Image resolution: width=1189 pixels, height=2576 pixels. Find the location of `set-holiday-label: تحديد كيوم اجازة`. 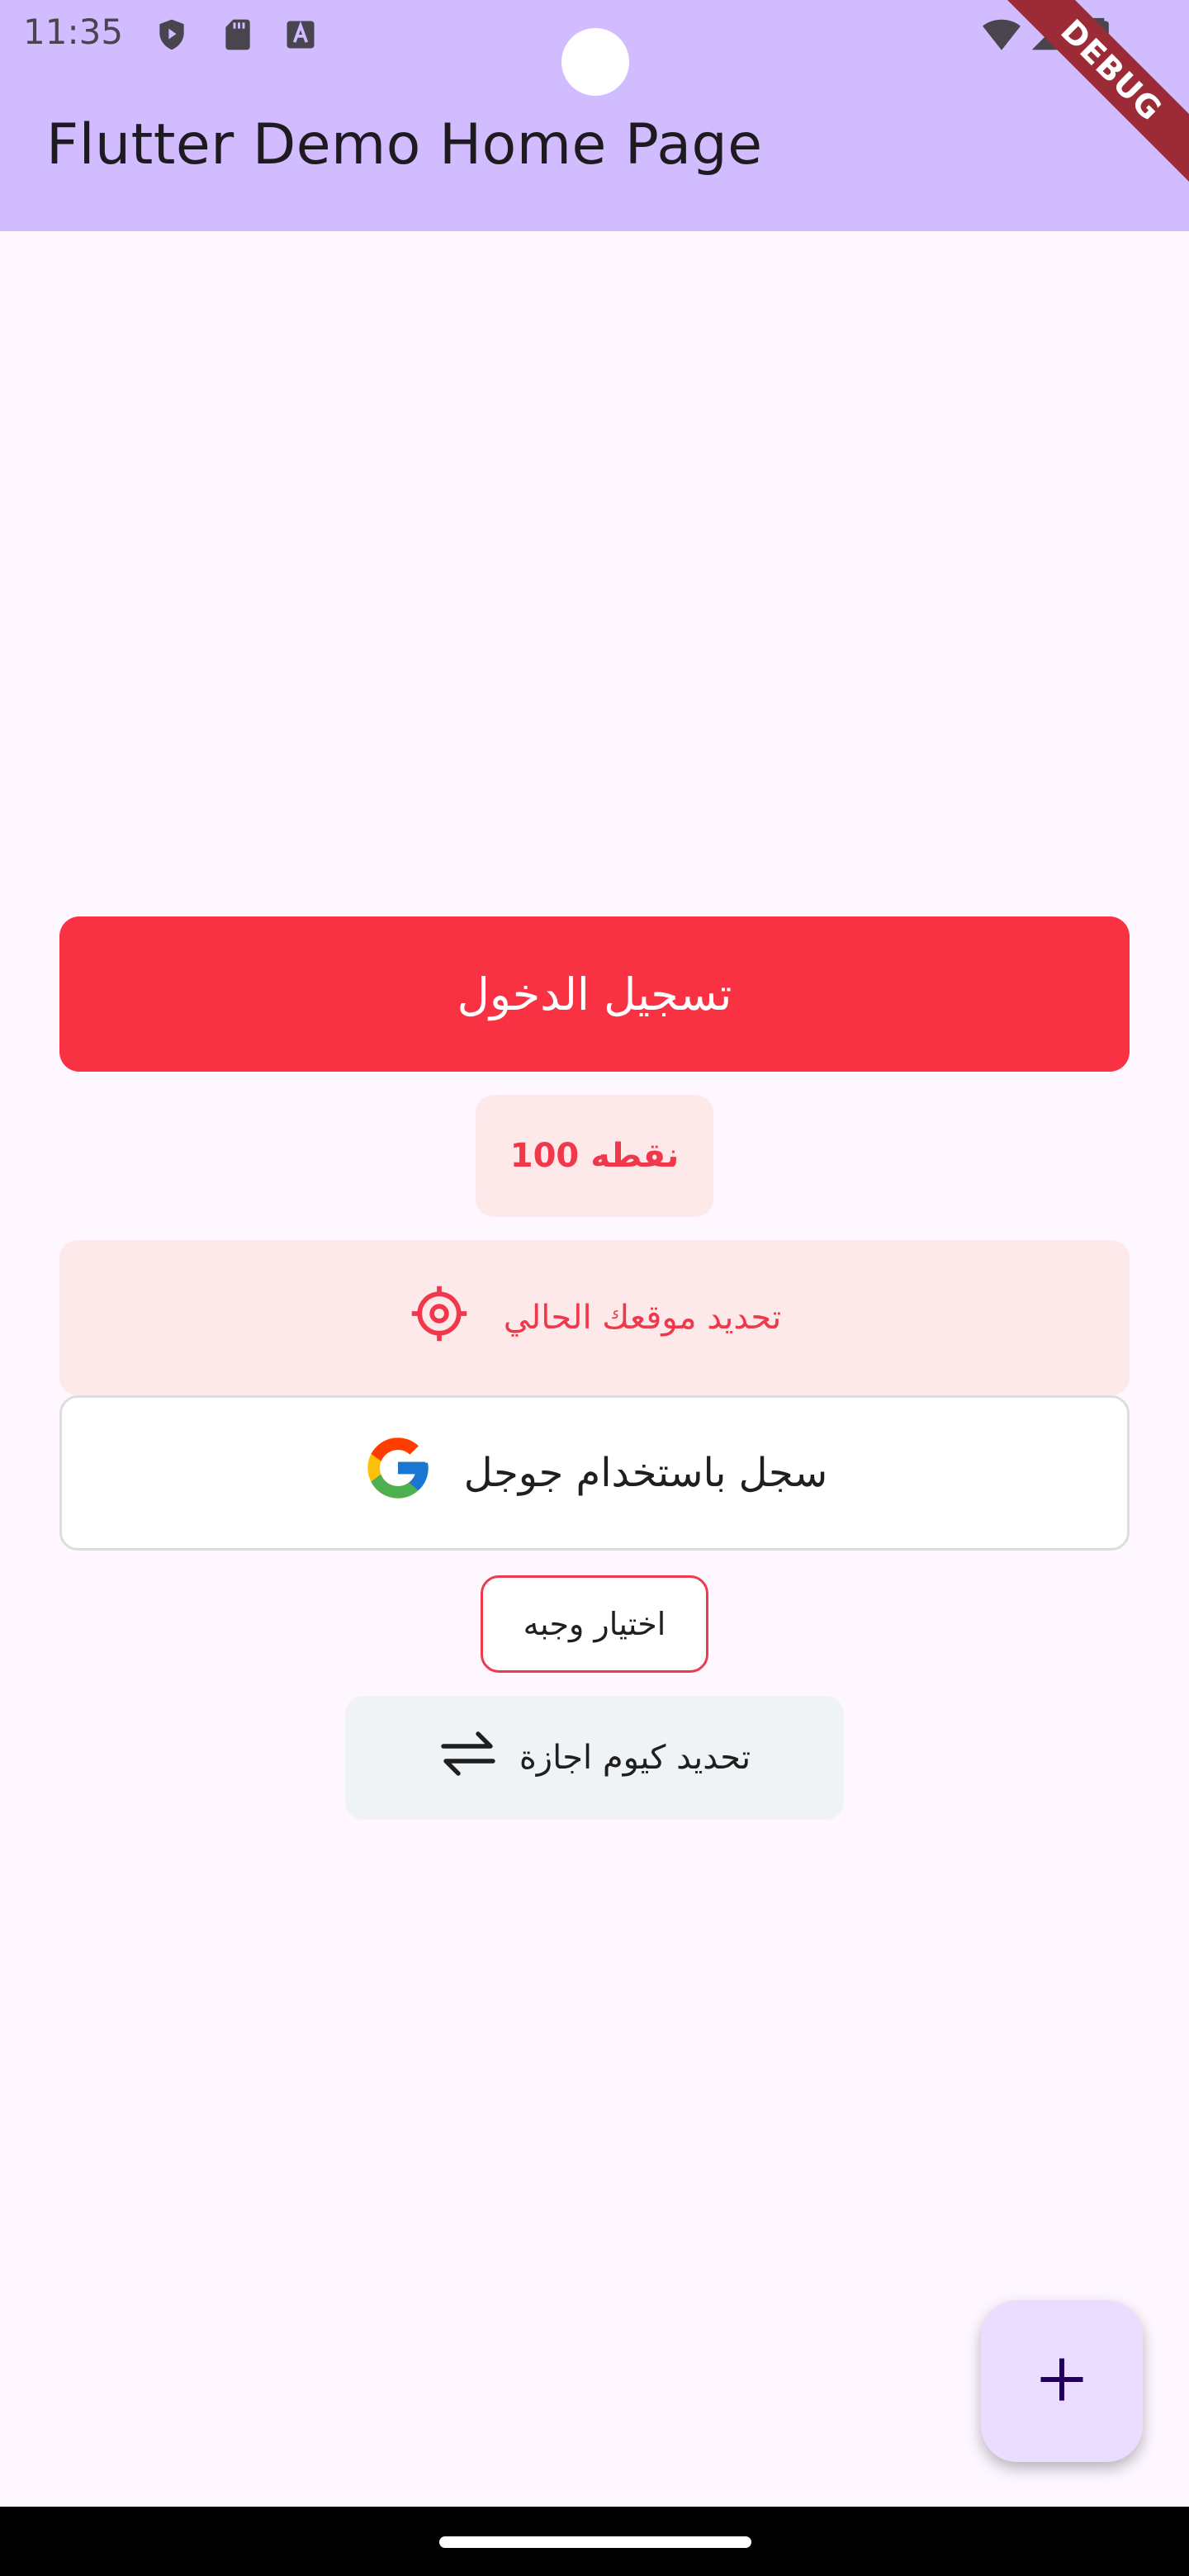

set-holiday-label: تحديد كيوم اجازة is located at coordinates (635, 1758).